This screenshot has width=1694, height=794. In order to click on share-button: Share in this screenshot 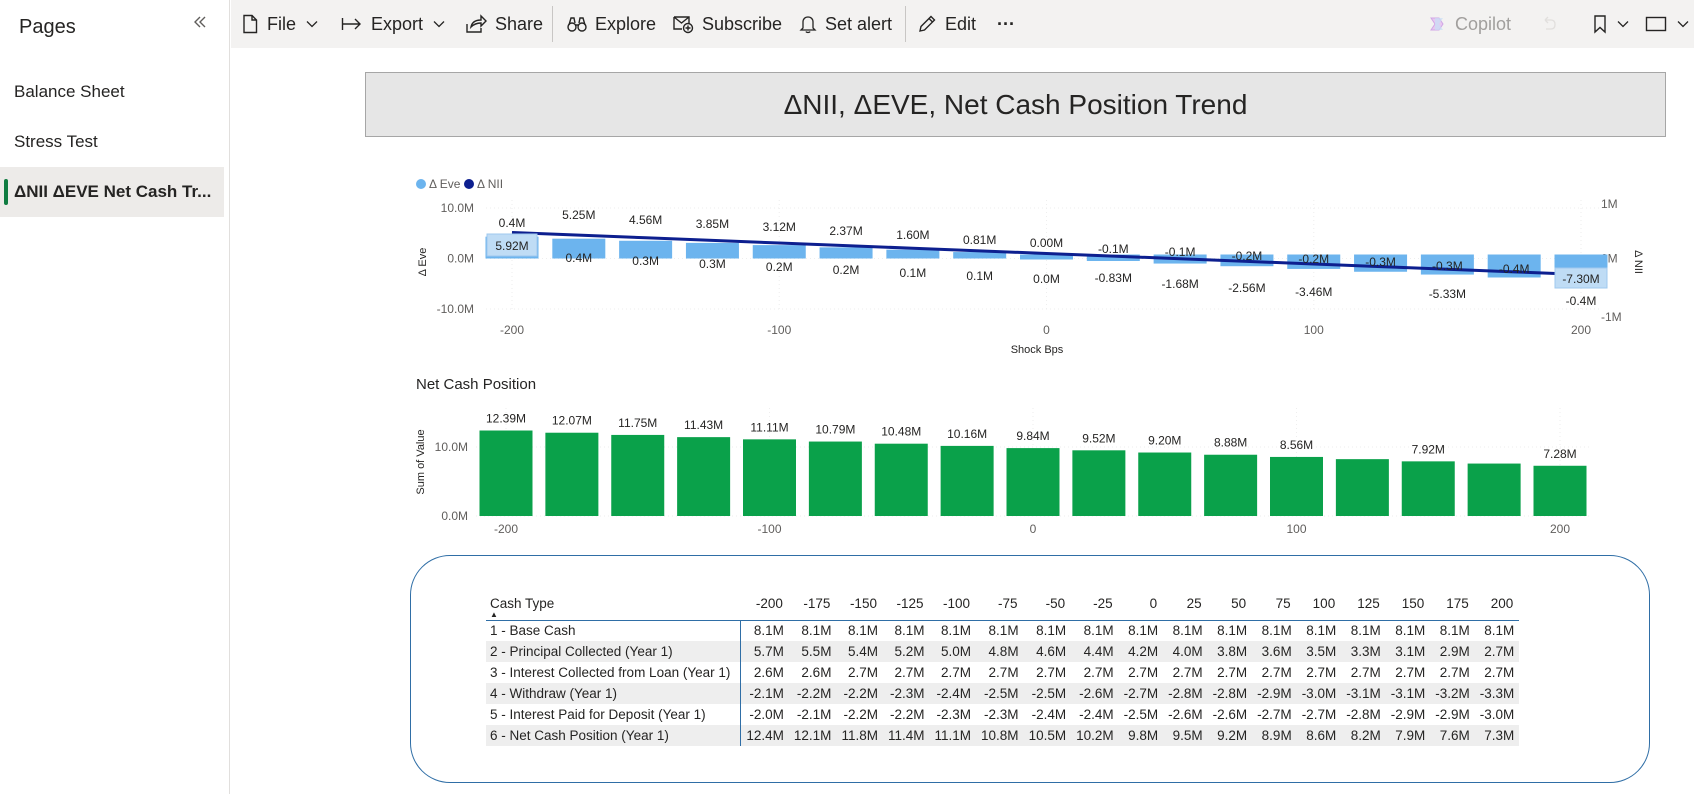, I will do `click(504, 24)`.